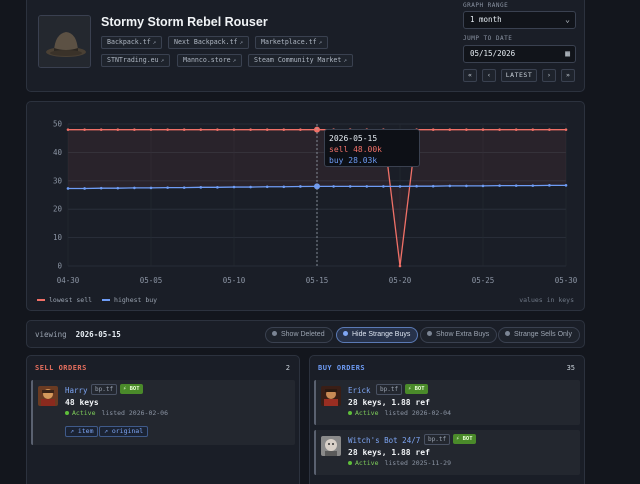 The height and width of the screenshot is (484, 640). I want to click on legend-highest-buy: highest buy, so click(129, 300).